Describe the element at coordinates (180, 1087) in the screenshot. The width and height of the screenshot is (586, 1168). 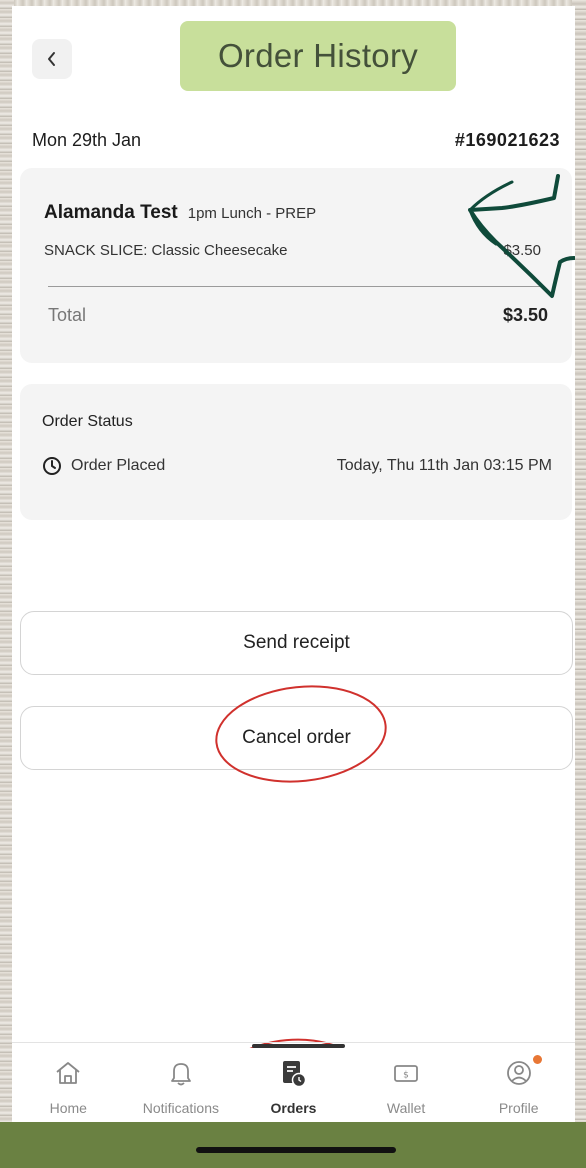
I see `nav-notifications: Notifications` at that location.